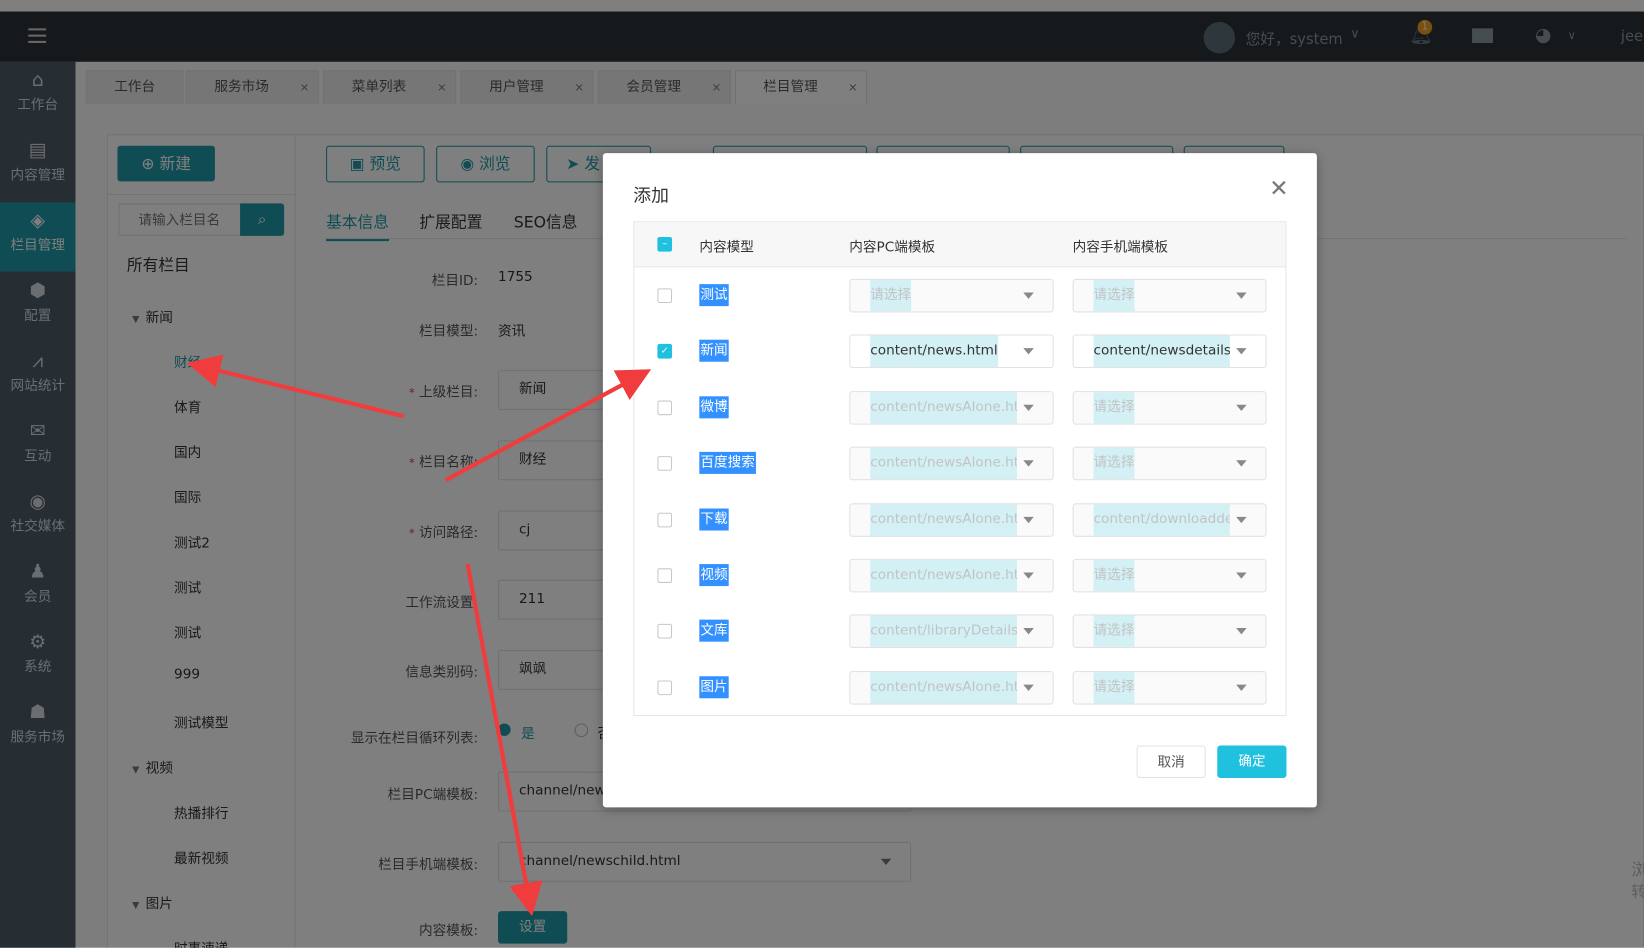 This screenshot has width=1644, height=948. What do you see at coordinates (295, 386) in the screenshot?
I see `arrow-to-category` at bounding box center [295, 386].